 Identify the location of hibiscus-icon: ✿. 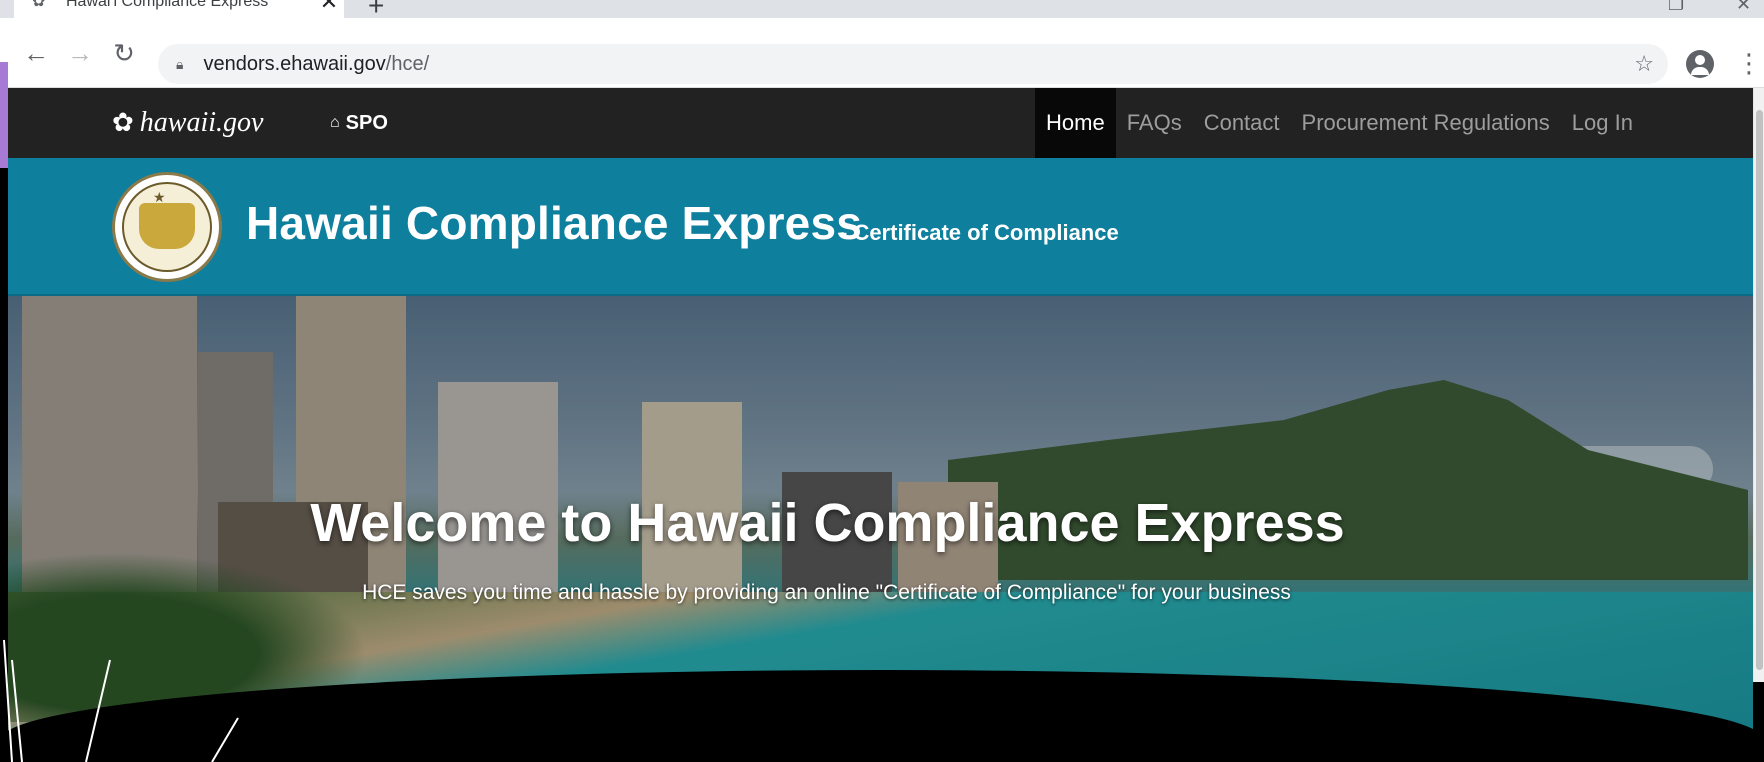
(123, 122).